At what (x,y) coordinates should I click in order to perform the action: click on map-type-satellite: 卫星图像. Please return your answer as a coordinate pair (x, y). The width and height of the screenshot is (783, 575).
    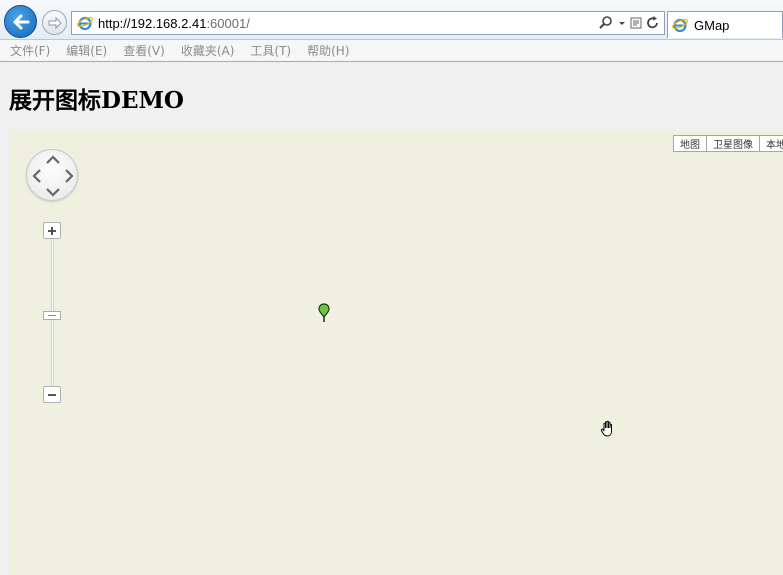
    Looking at the image, I should click on (733, 143).